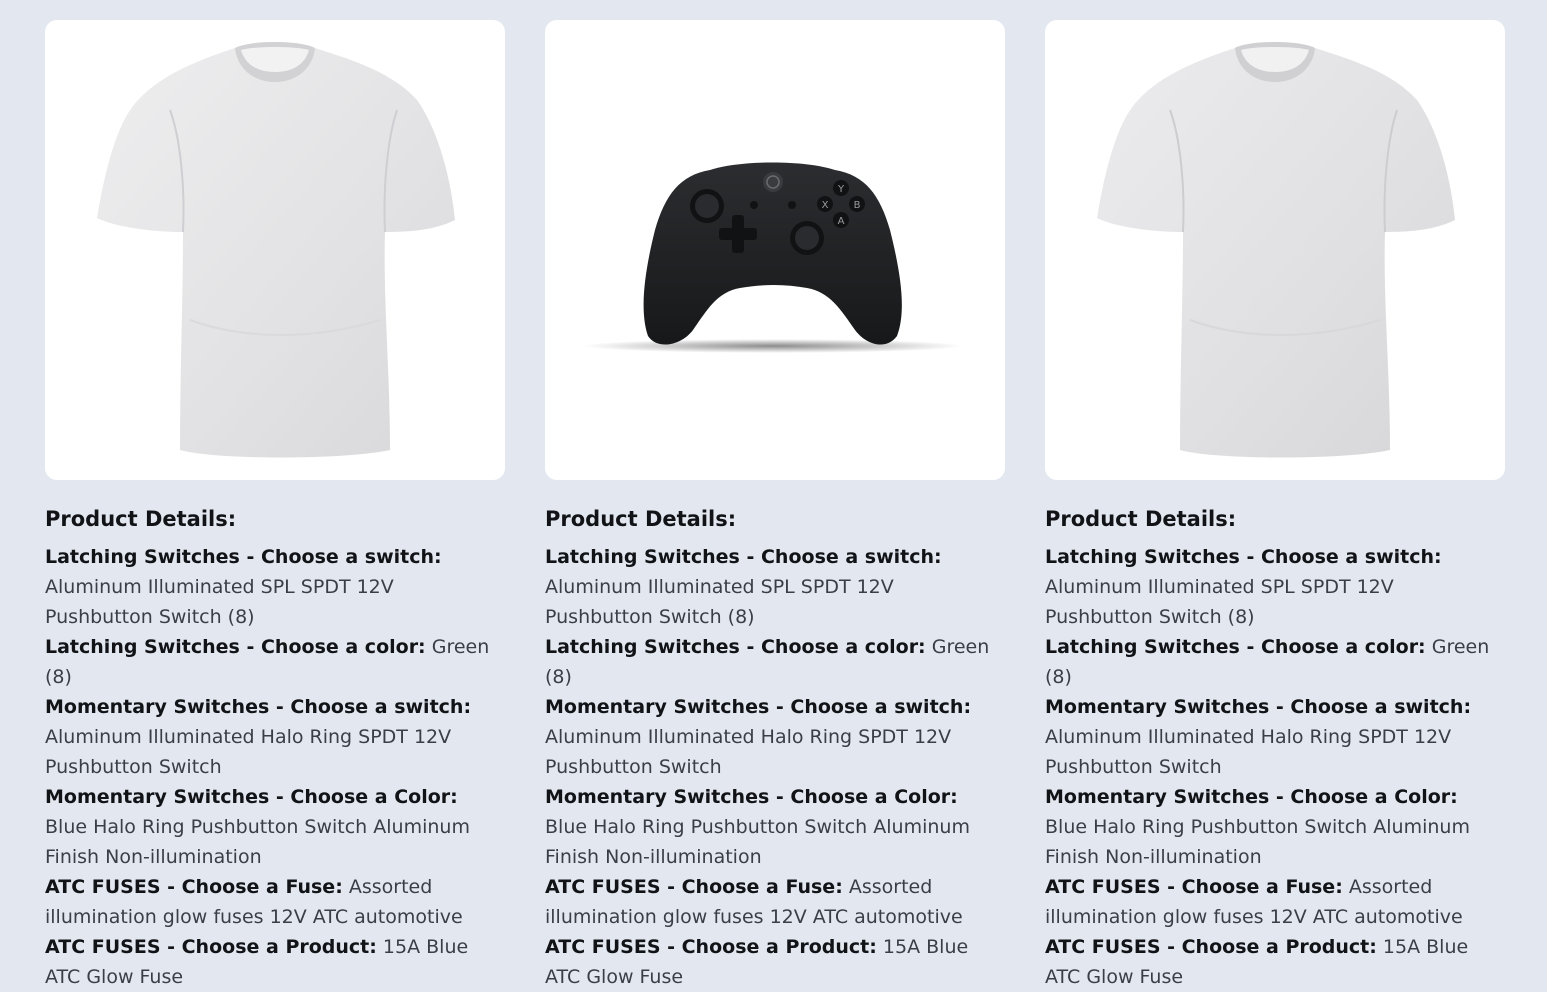 The image size is (1547, 992). I want to click on controller-y-button: Y, so click(841, 189).